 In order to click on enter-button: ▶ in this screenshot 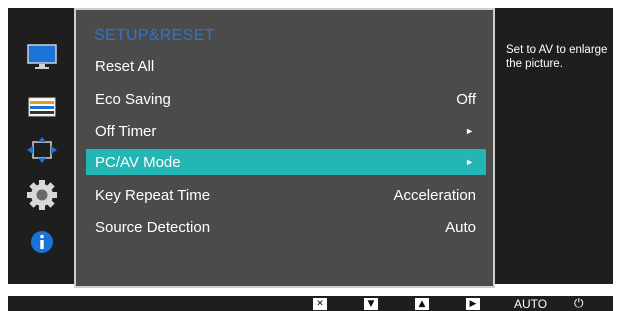, I will do `click(473, 303)`.